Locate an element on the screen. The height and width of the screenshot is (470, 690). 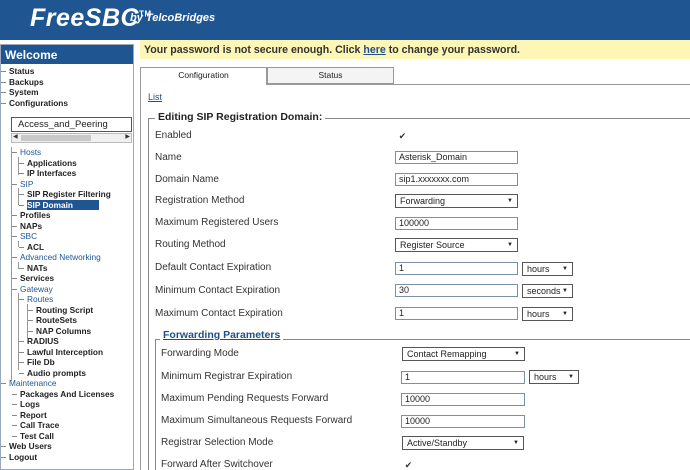
form-legend: Editing SIP Registration Domain: is located at coordinates (240, 117).